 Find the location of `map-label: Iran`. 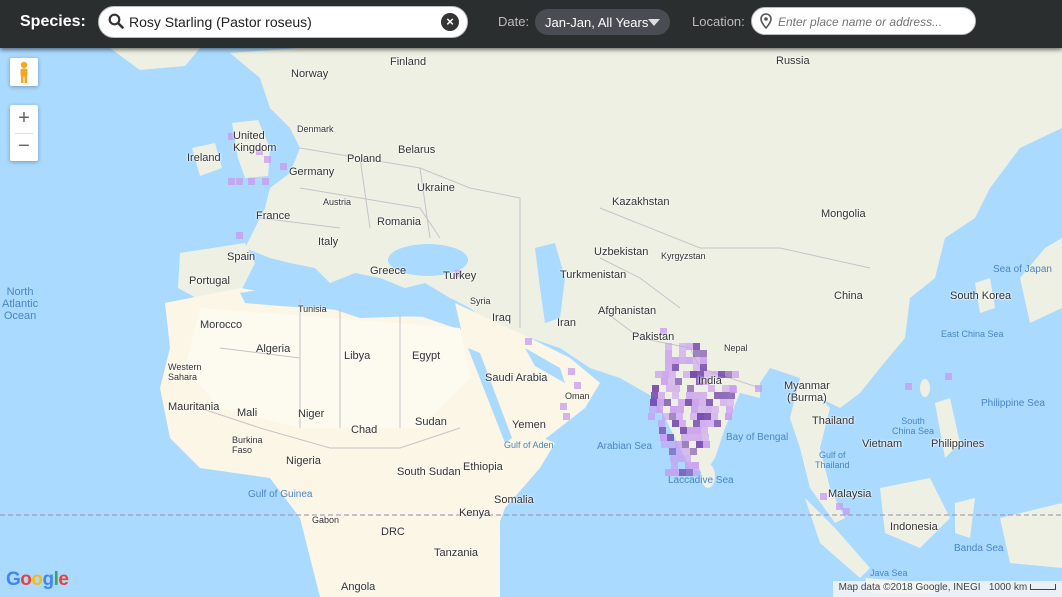

map-label: Iran is located at coordinates (566, 323).